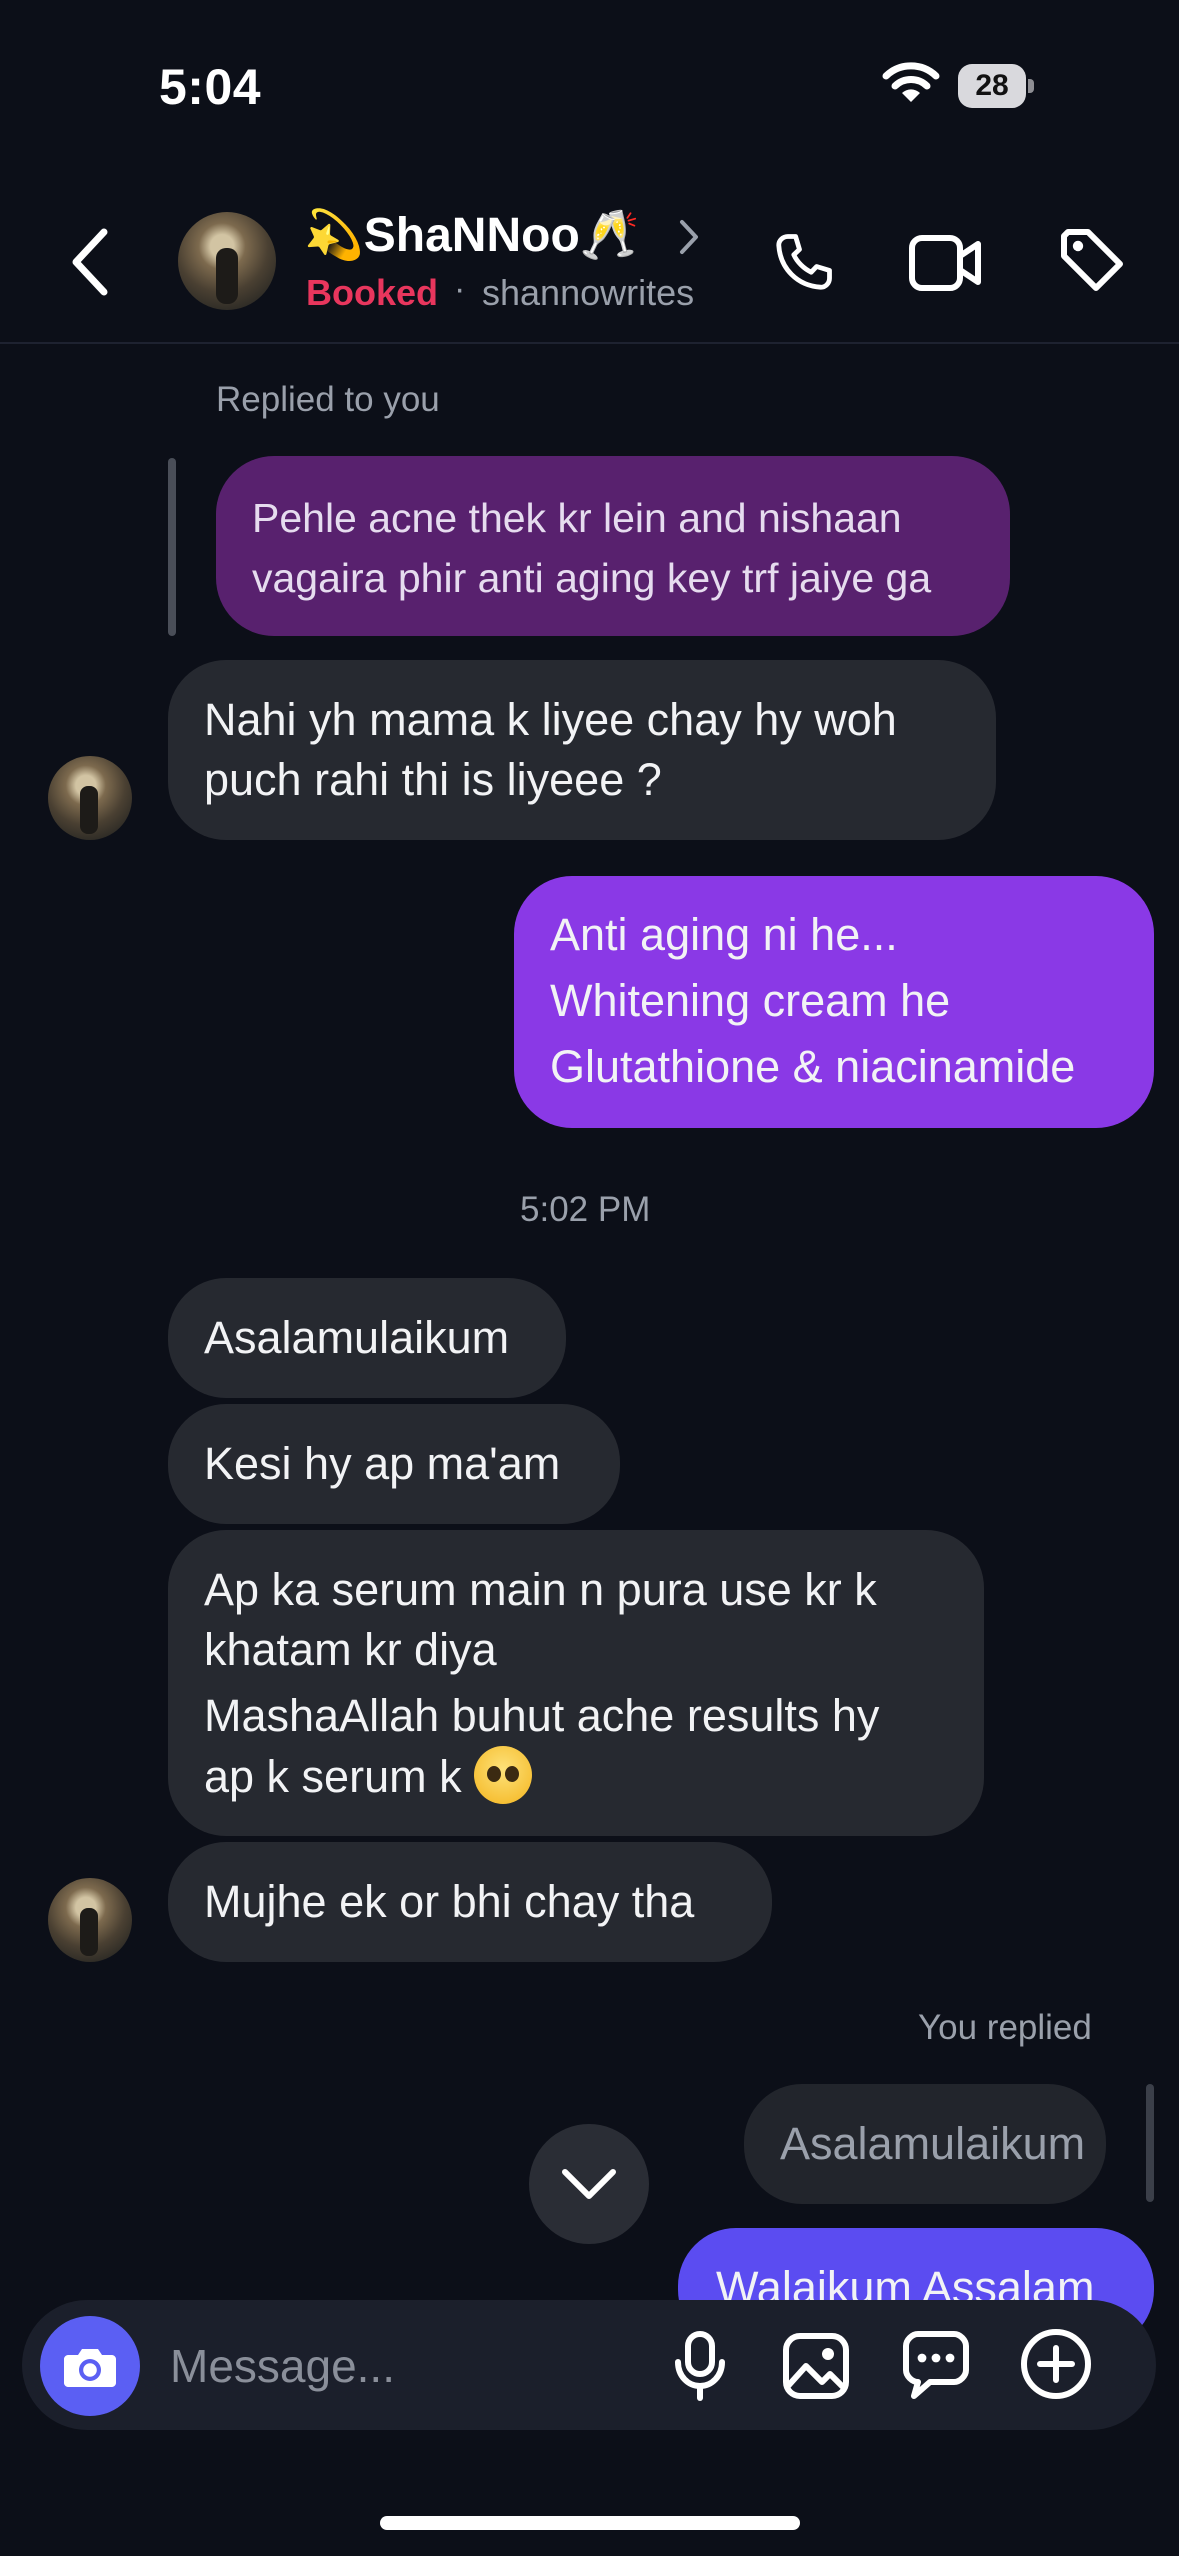 The height and width of the screenshot is (2556, 1179). What do you see at coordinates (946, 263) in the screenshot?
I see `video-camera-icon` at bounding box center [946, 263].